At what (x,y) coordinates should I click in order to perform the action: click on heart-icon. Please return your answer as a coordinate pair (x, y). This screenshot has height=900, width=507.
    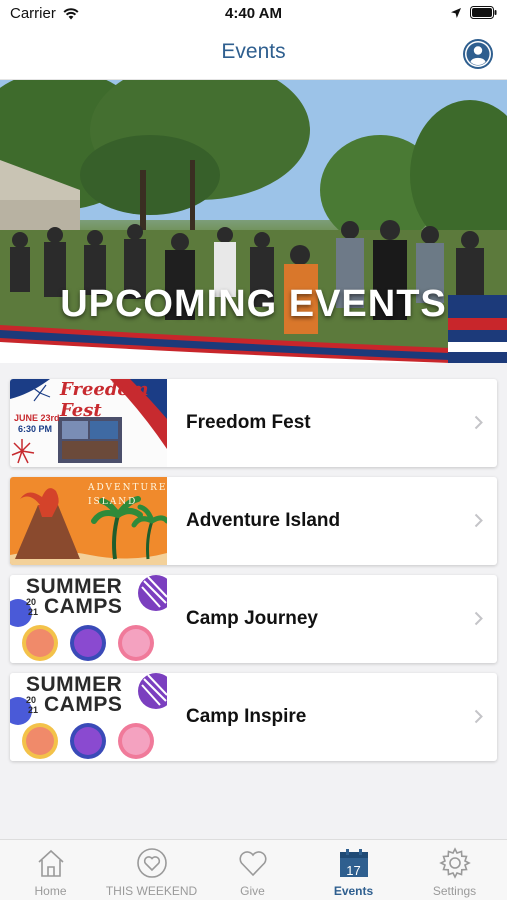
    Looking at the image, I should click on (252, 864).